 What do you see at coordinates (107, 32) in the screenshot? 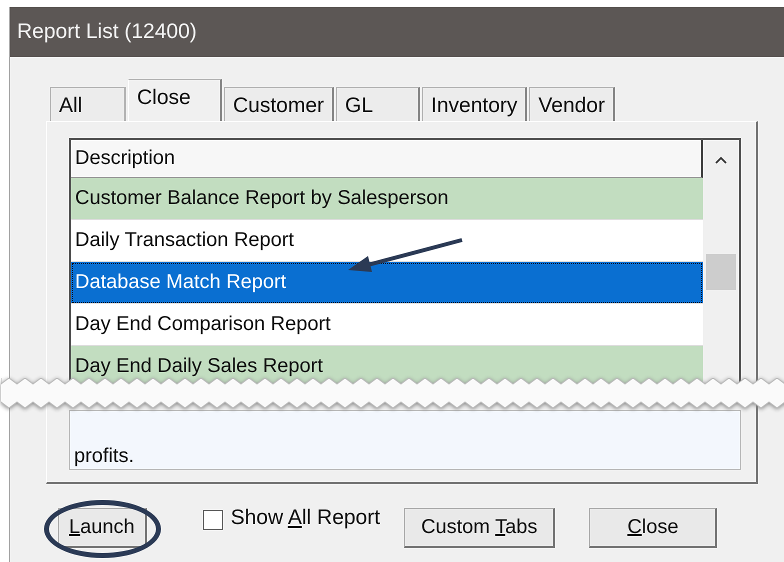
I see `window-title: Report List (12400)` at bounding box center [107, 32].